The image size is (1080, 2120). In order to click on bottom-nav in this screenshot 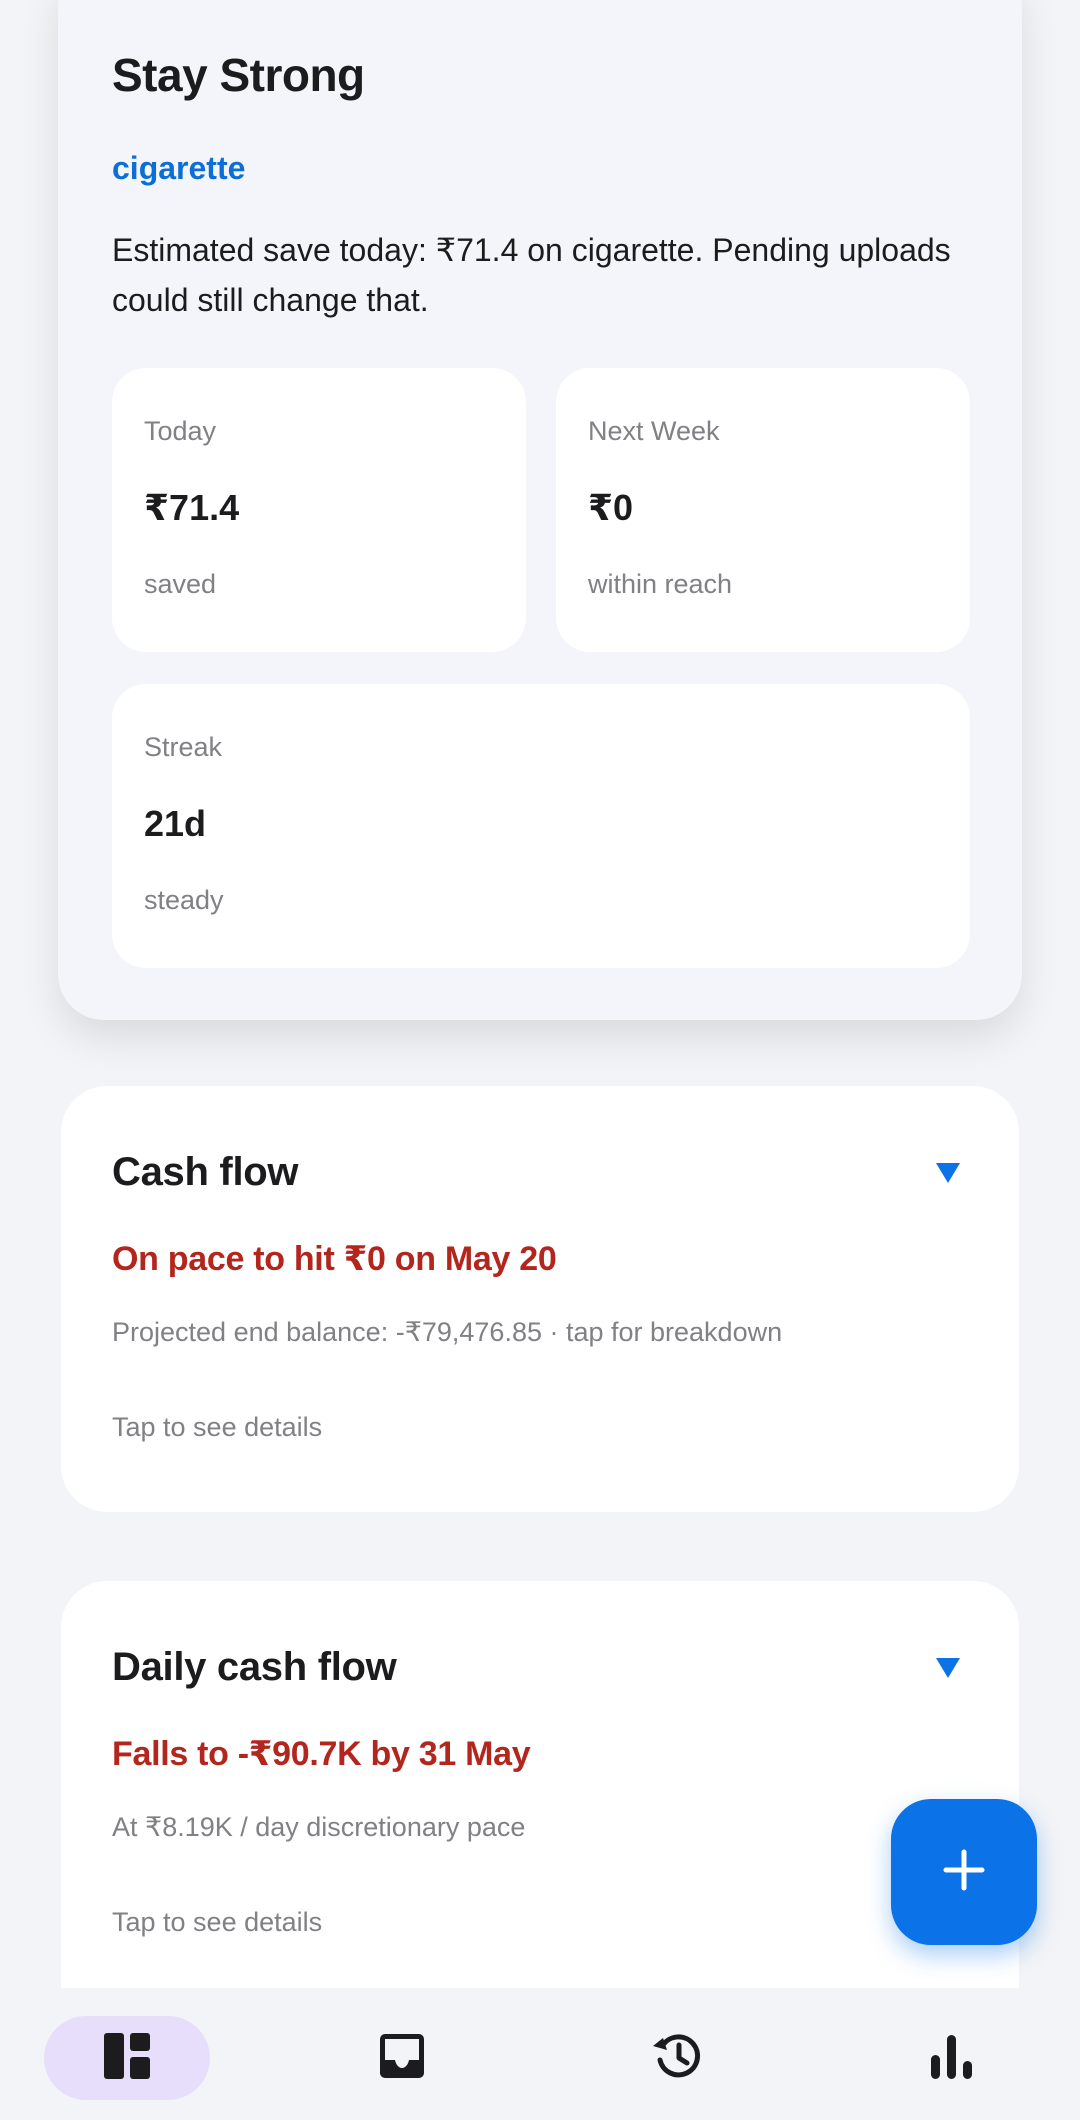, I will do `click(540, 2054)`.